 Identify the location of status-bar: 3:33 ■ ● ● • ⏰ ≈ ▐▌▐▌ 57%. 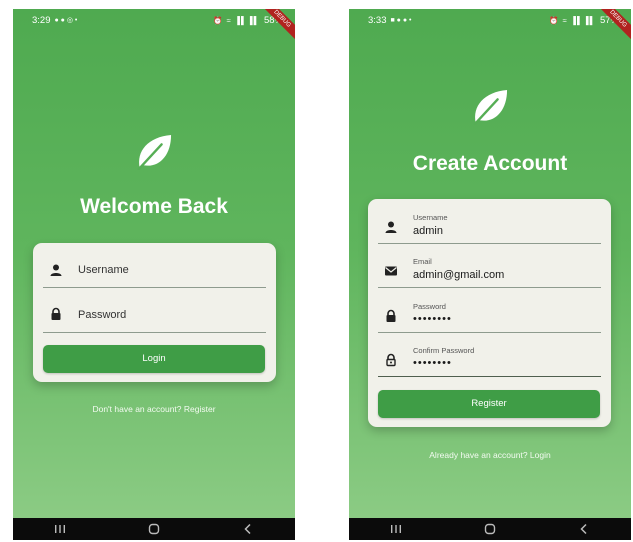
(490, 20).